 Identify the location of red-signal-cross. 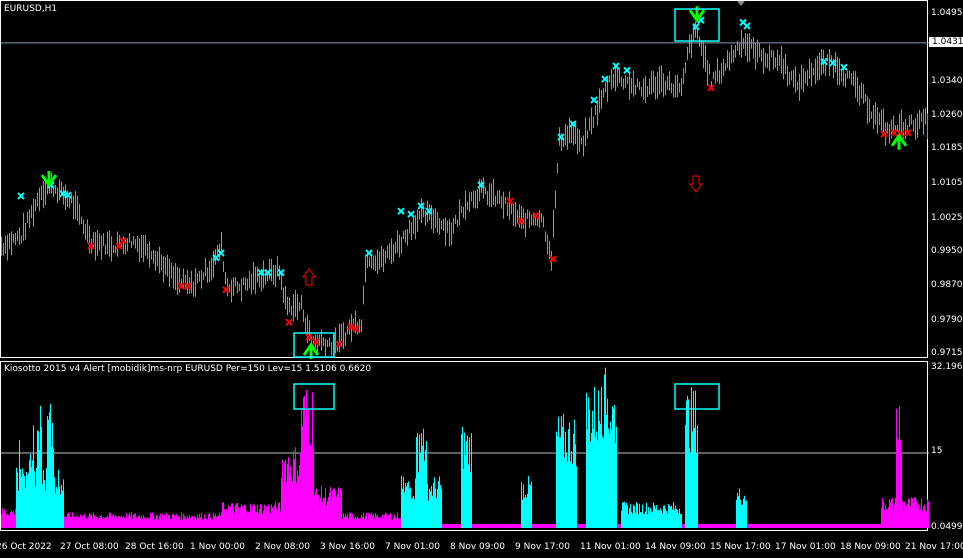
(289, 322).